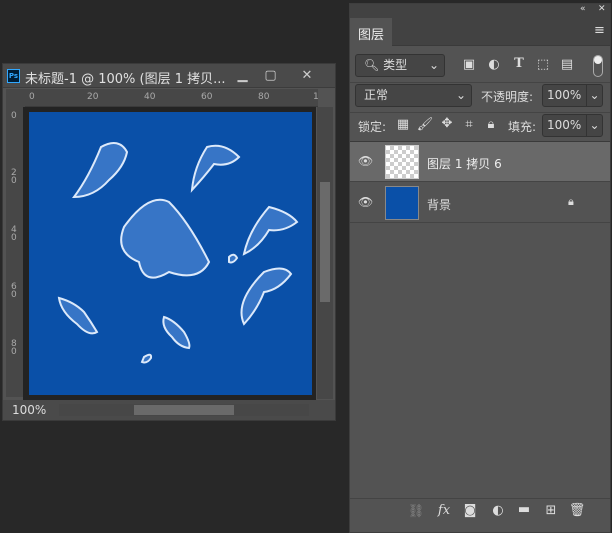 This screenshot has width=612, height=533. What do you see at coordinates (403, 124) in the screenshot?
I see `lock-transparent-icon: ▦` at bounding box center [403, 124].